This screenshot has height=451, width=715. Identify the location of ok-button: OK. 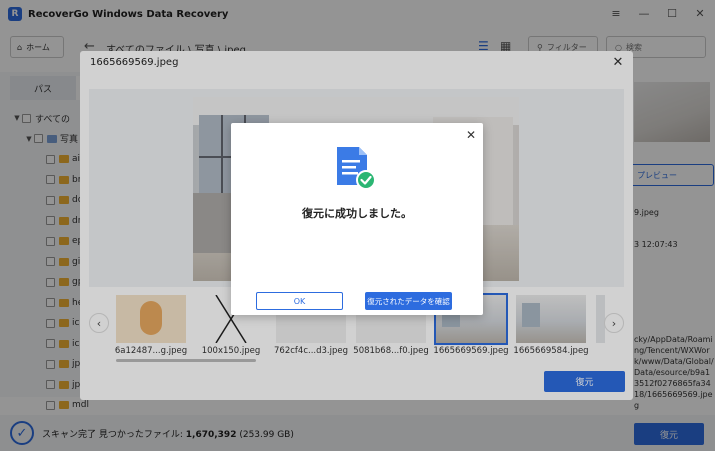
(299, 301).